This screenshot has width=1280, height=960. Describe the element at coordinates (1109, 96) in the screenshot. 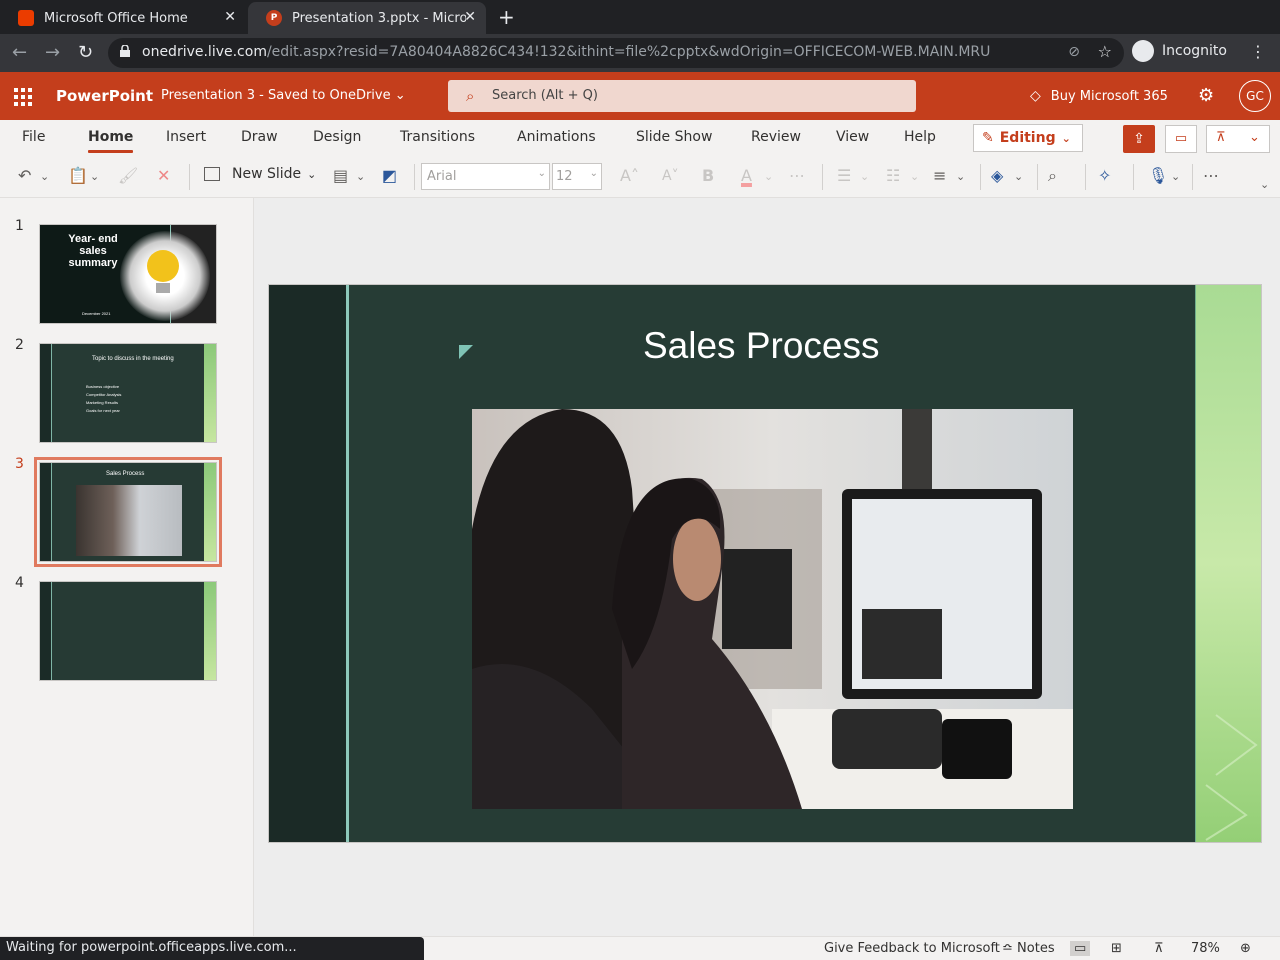

I see `buy-label: Buy Microsoft 365` at that location.